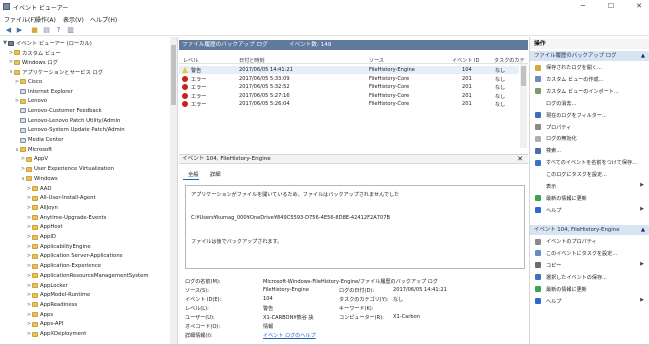 The width and height of the screenshot is (649, 345). I want to click on tree-item-label: Windows, so click(46, 178).